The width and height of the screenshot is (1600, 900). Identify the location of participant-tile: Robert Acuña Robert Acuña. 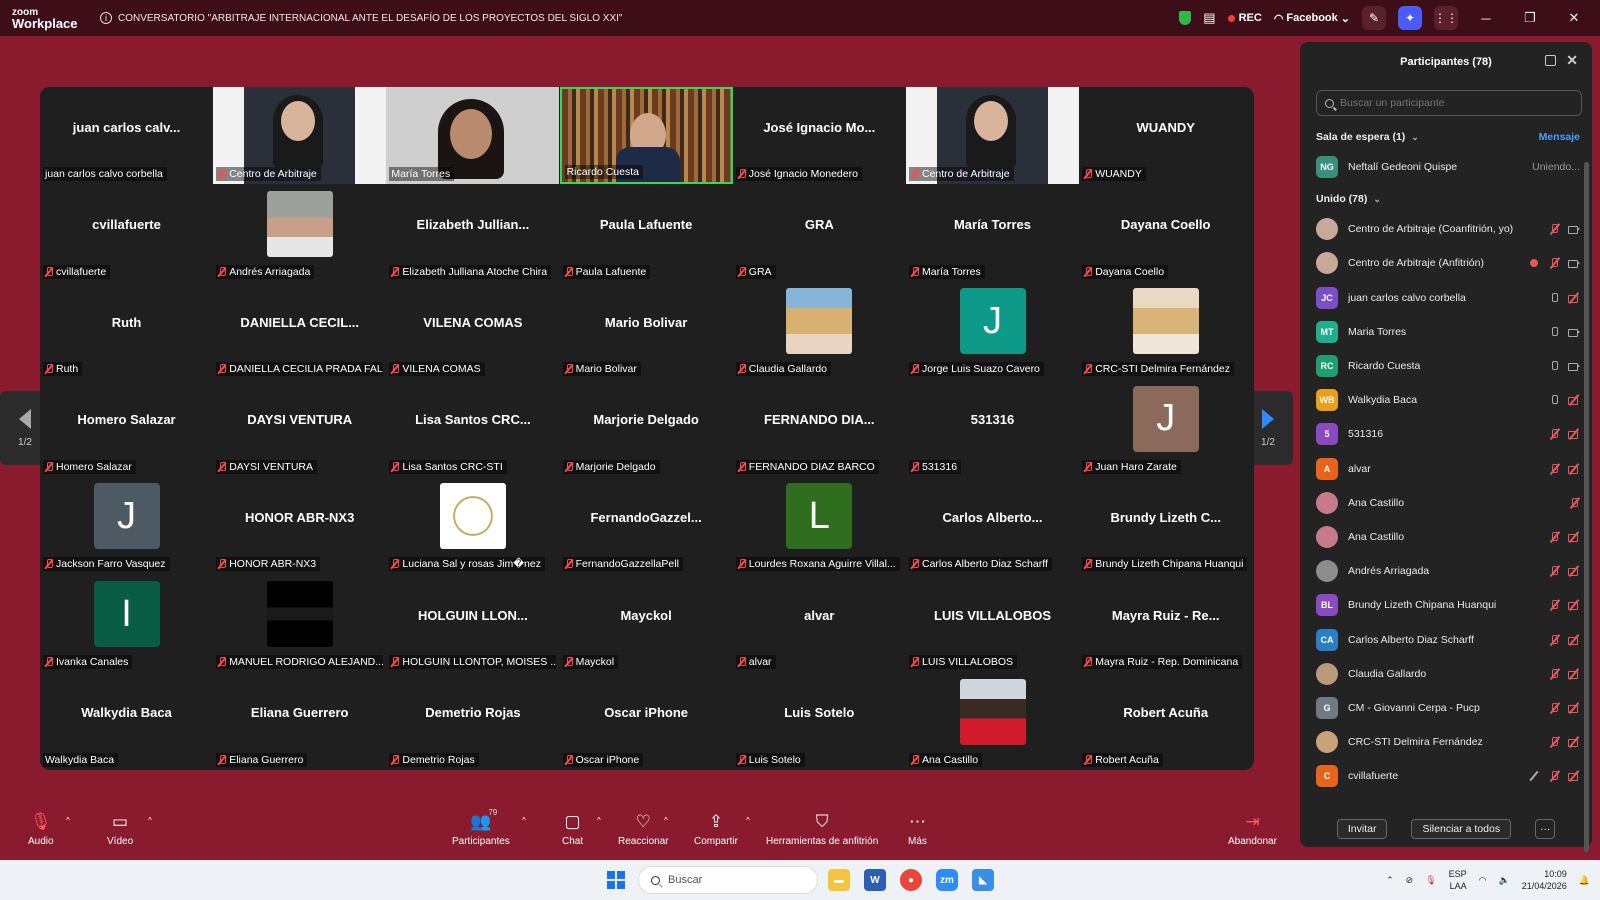
(1166, 721).